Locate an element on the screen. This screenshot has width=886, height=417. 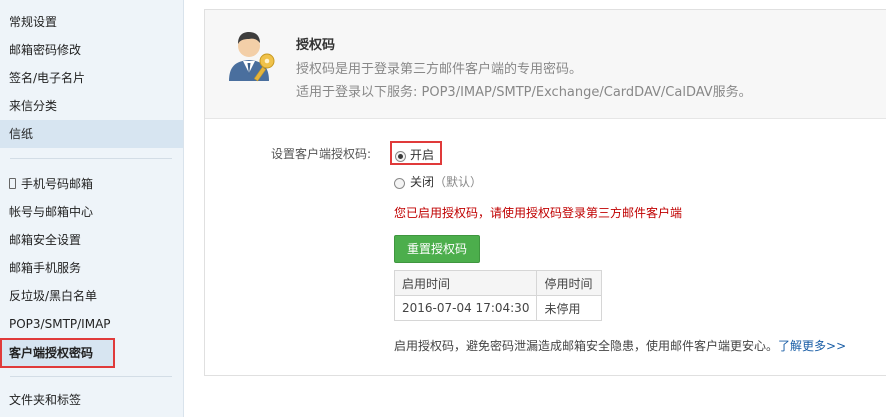
radio-enable is located at coordinates (400, 156).